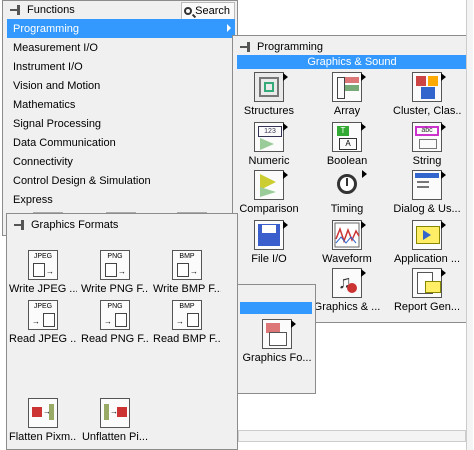  What do you see at coordinates (269, 259) in the screenshot?
I see `tile-label: File I/O` at bounding box center [269, 259].